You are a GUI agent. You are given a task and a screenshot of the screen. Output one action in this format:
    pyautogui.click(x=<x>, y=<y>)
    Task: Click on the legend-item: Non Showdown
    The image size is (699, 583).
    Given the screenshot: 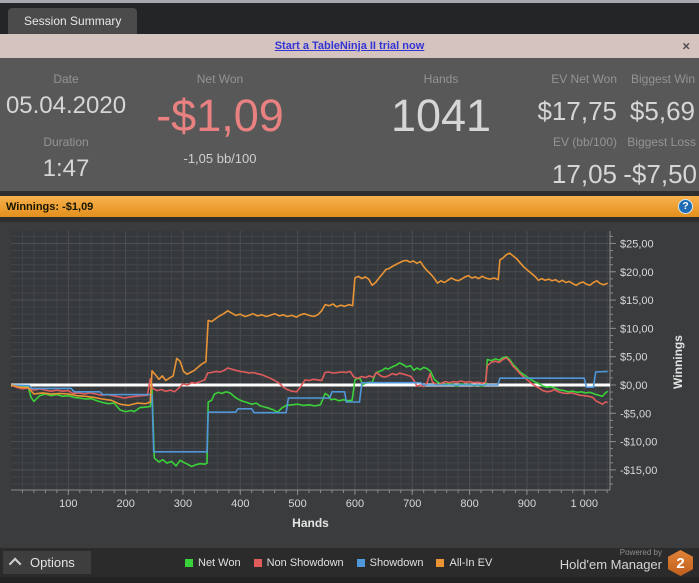 What is the action you would take?
    pyautogui.click(x=298, y=562)
    